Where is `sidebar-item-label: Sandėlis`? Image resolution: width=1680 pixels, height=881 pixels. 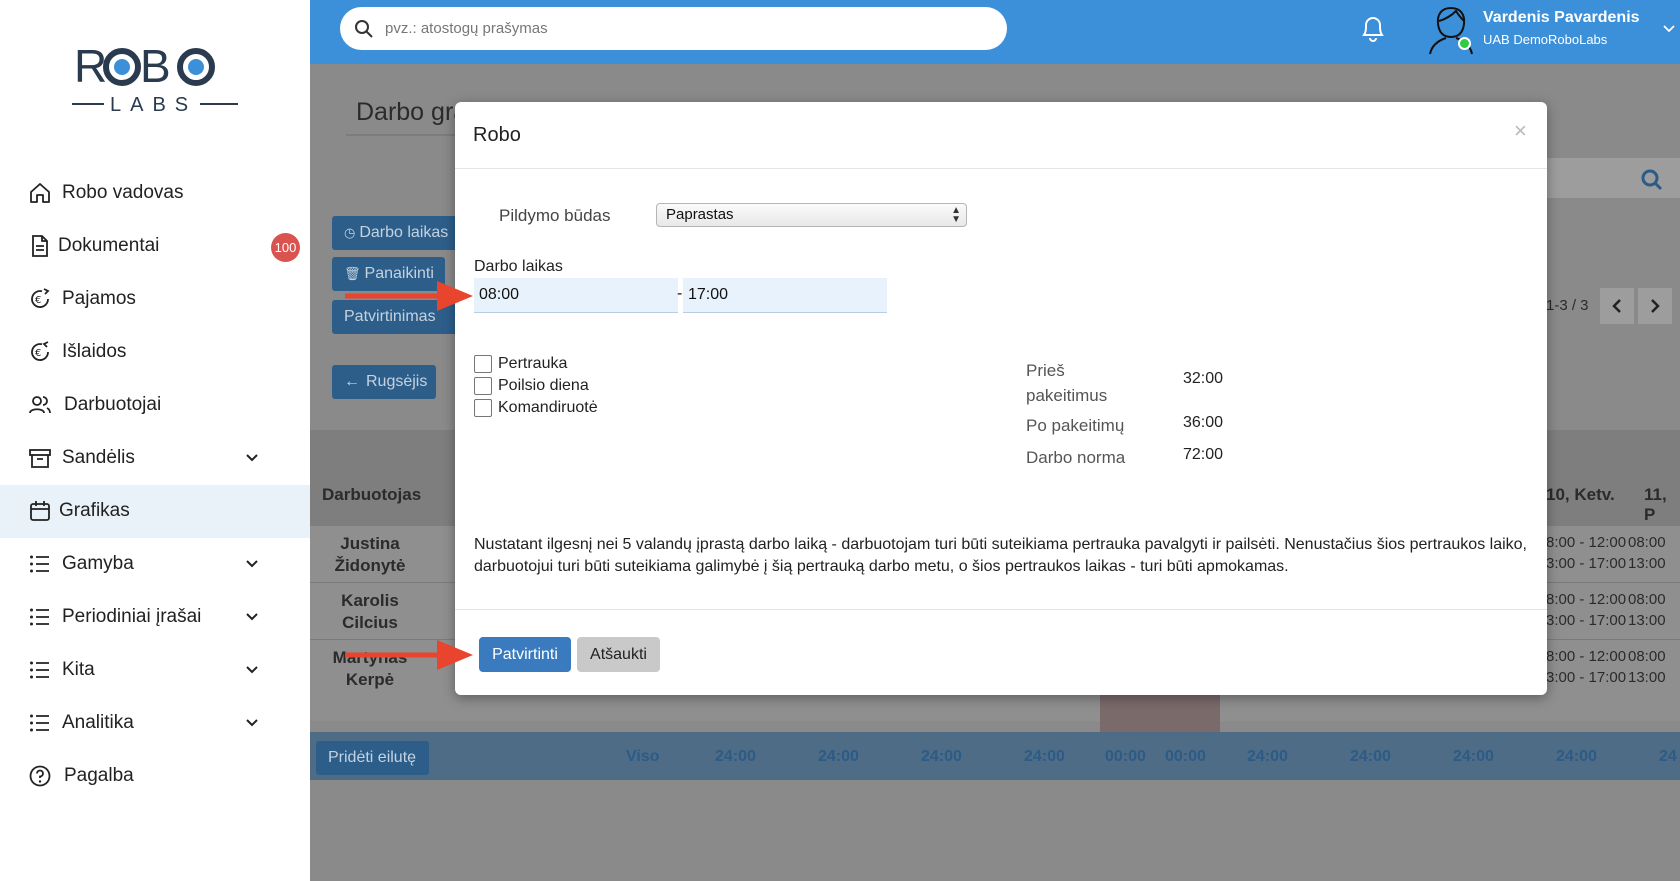
sidebar-item-label: Sandėlis is located at coordinates (98, 457).